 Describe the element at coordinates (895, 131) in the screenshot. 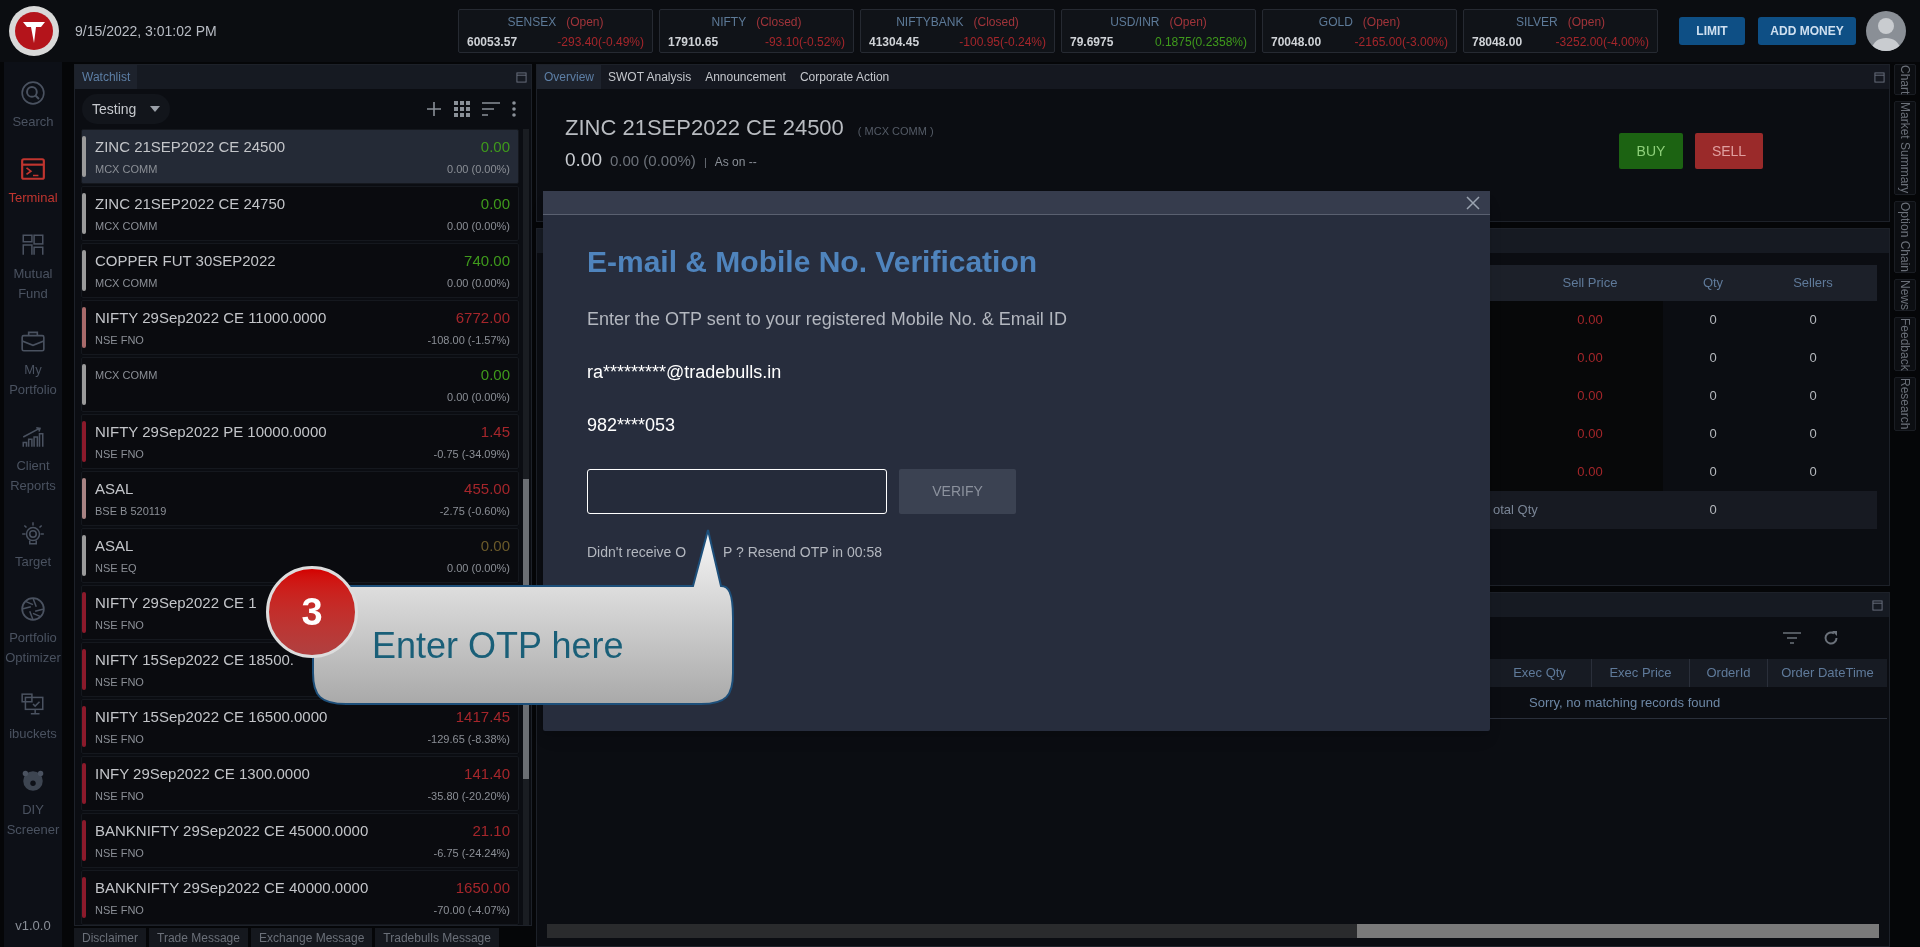

I see `exchange-label: ( MCX COMM )` at that location.